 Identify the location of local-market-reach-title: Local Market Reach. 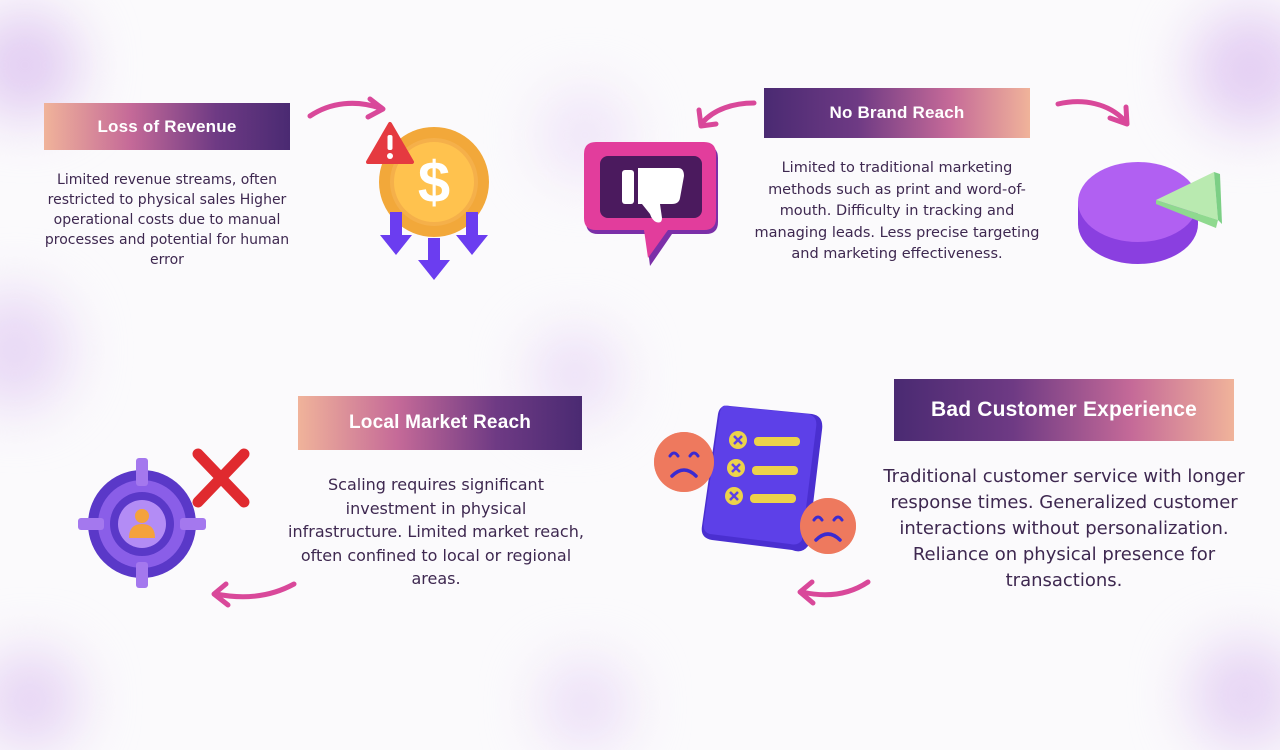
(440, 422).